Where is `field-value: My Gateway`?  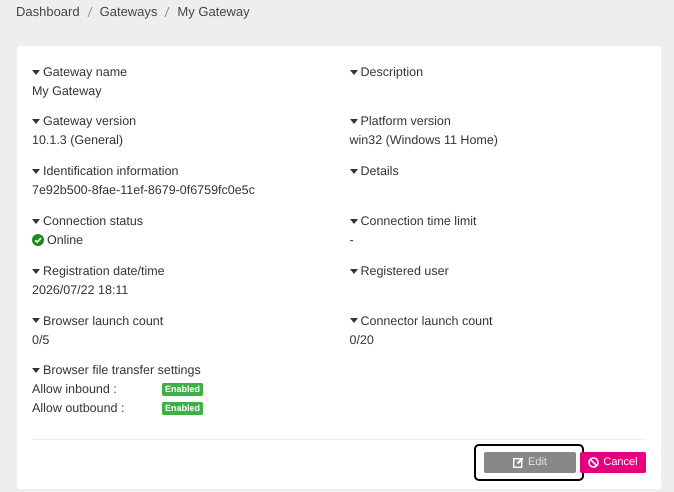
field-value: My Gateway is located at coordinates (67, 91).